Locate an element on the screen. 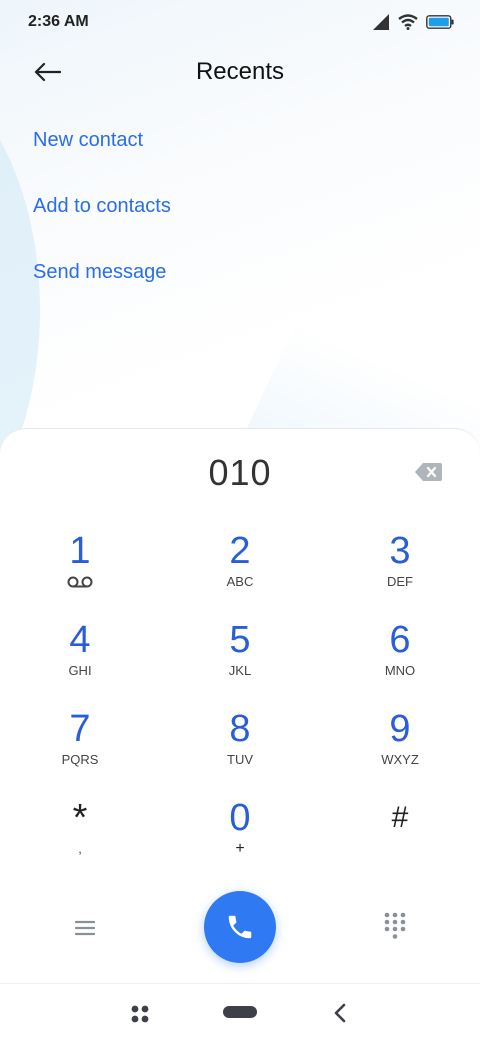  key-letters: , is located at coordinates (80, 848).